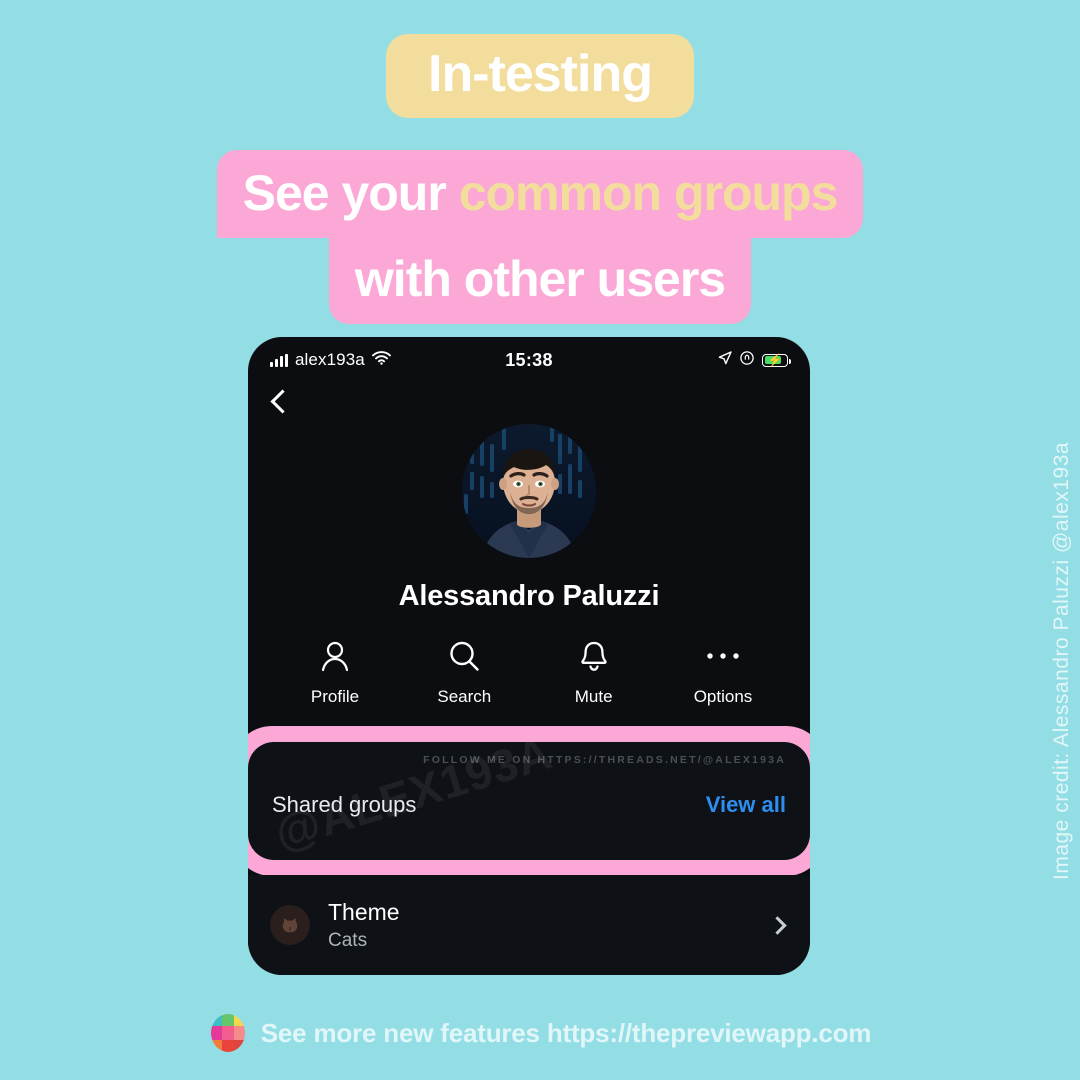 This screenshot has height=1080, width=1080. I want to click on badge-container: In-testing, so click(540, 76).